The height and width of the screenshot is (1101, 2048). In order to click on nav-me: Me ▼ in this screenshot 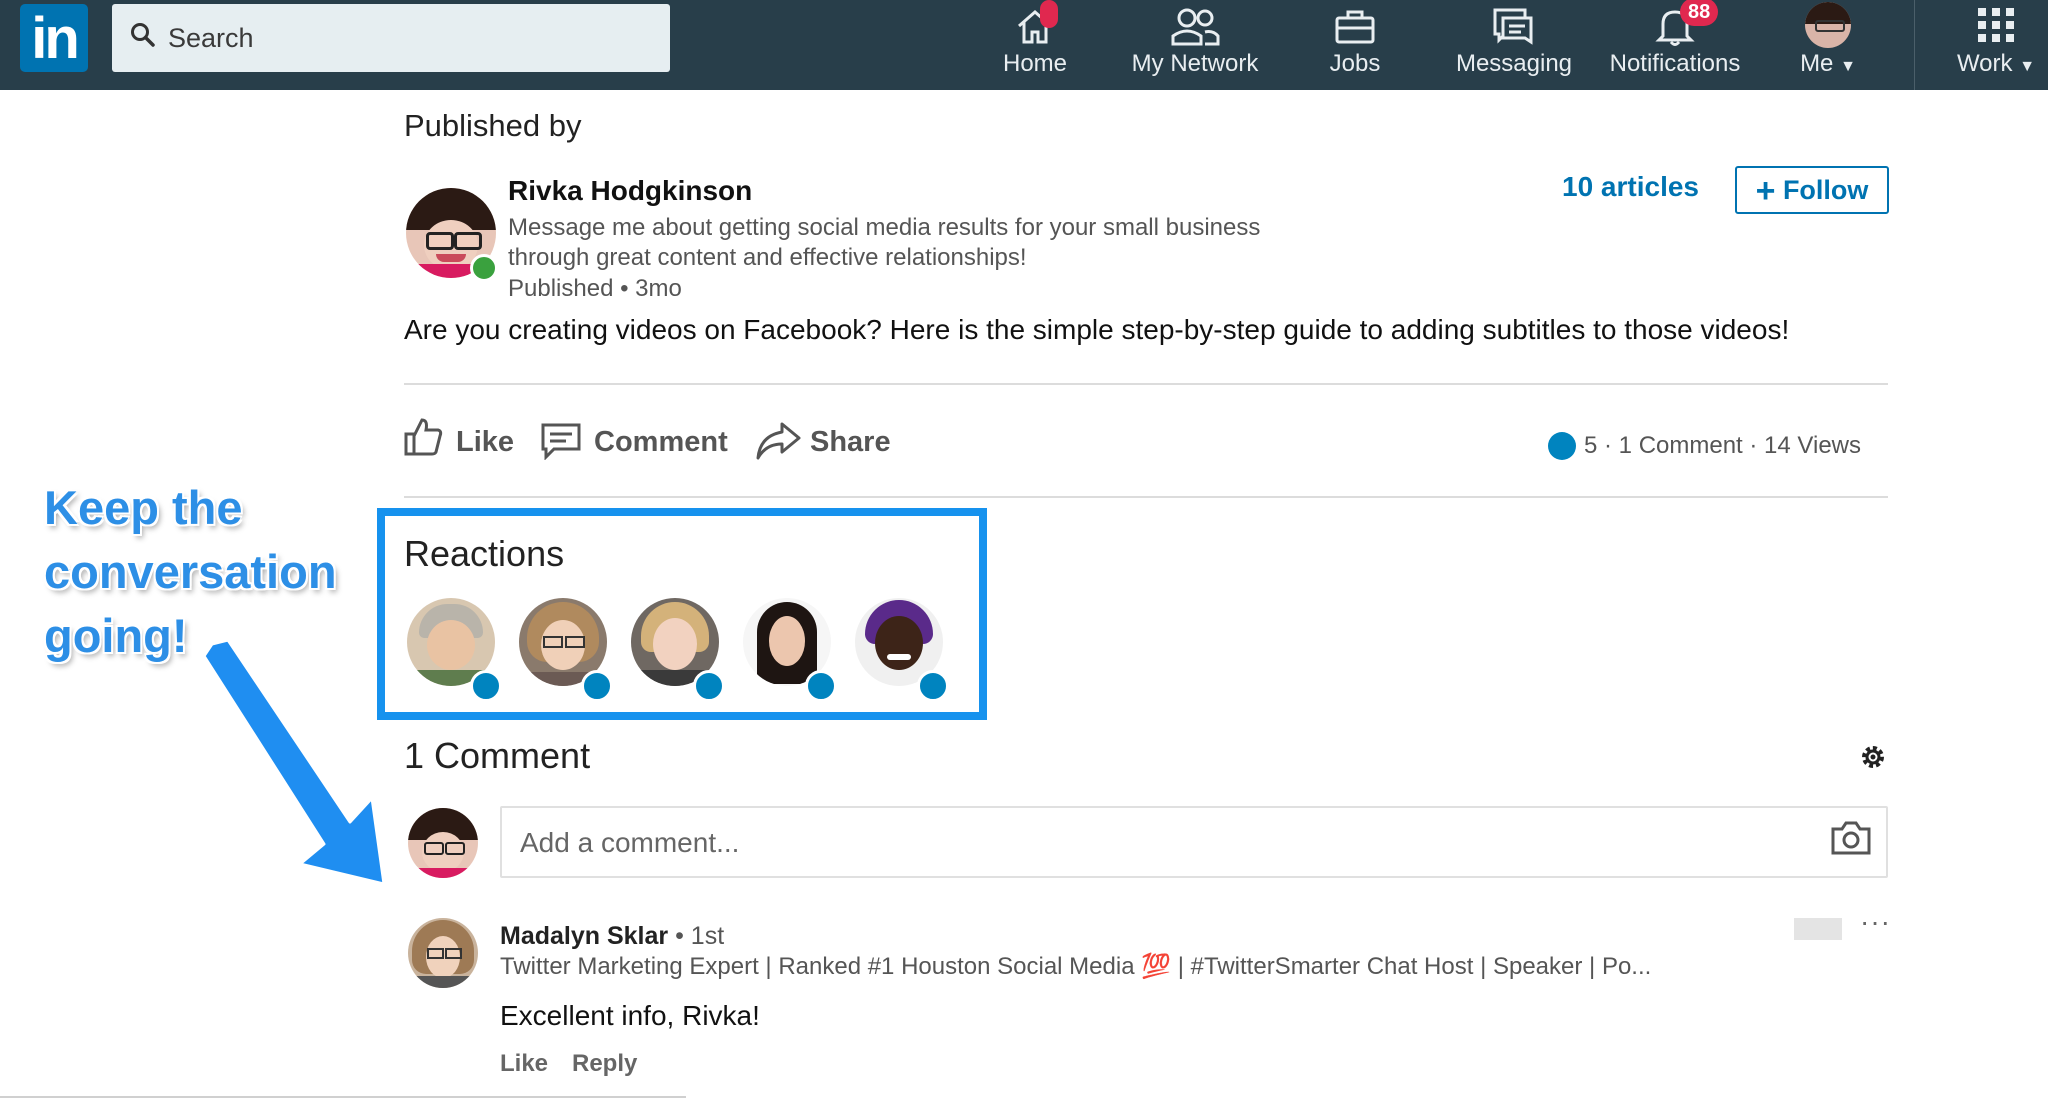, I will do `click(1828, 45)`.